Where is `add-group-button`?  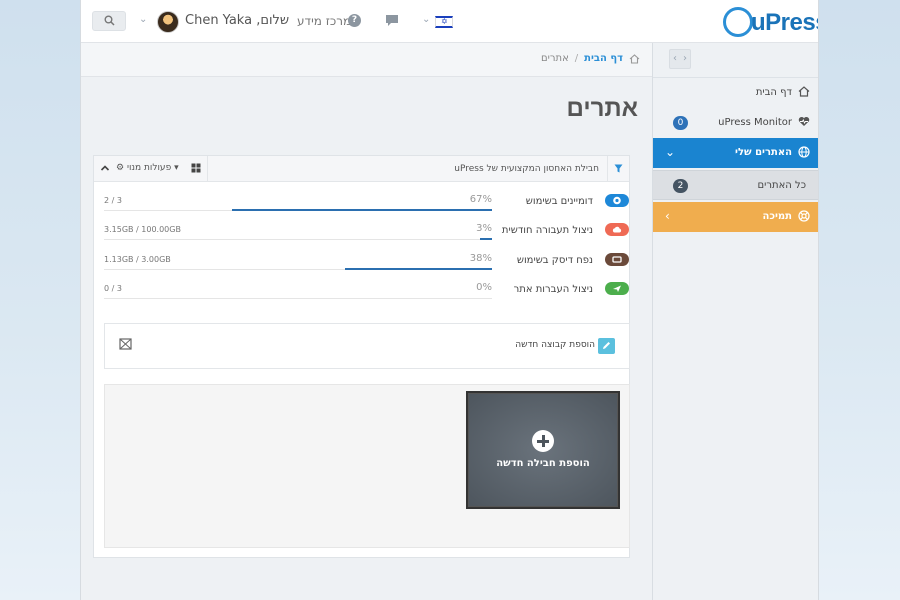 add-group-button is located at coordinates (606, 346).